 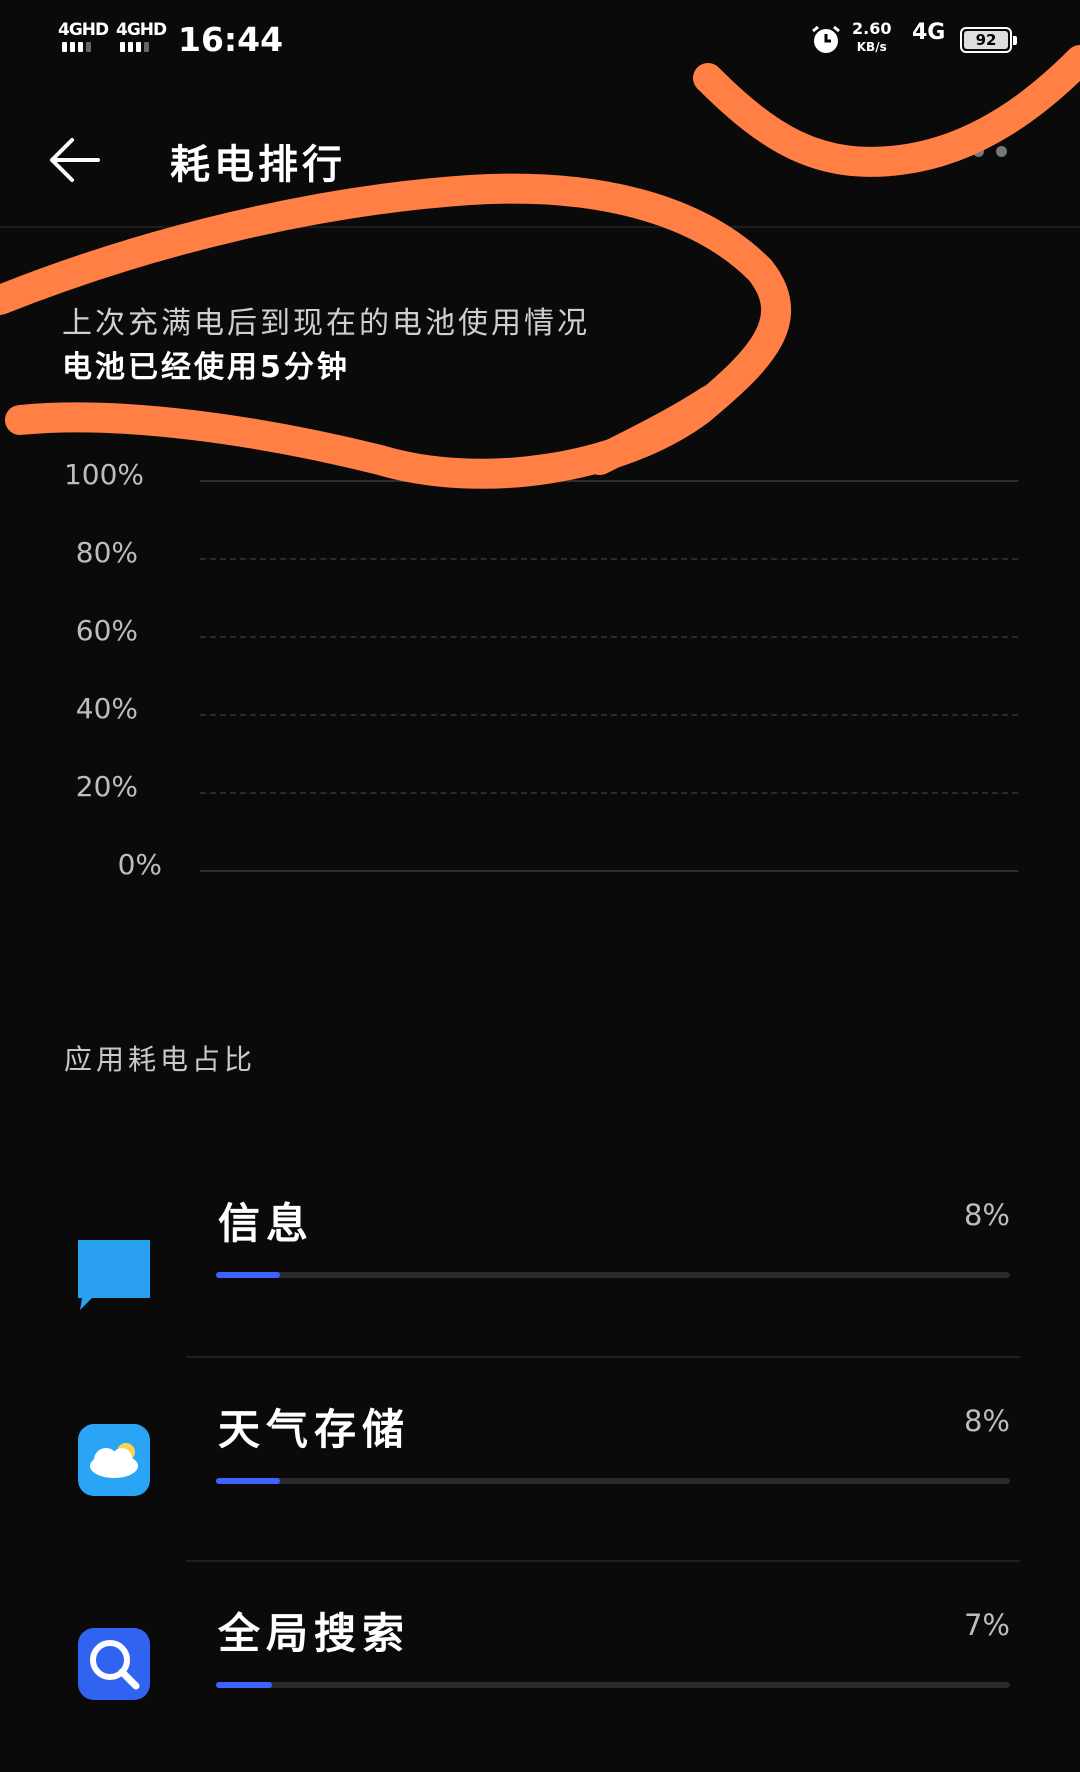 I want to click on signal-sim2-icon: 4GHD, so click(x=141, y=36).